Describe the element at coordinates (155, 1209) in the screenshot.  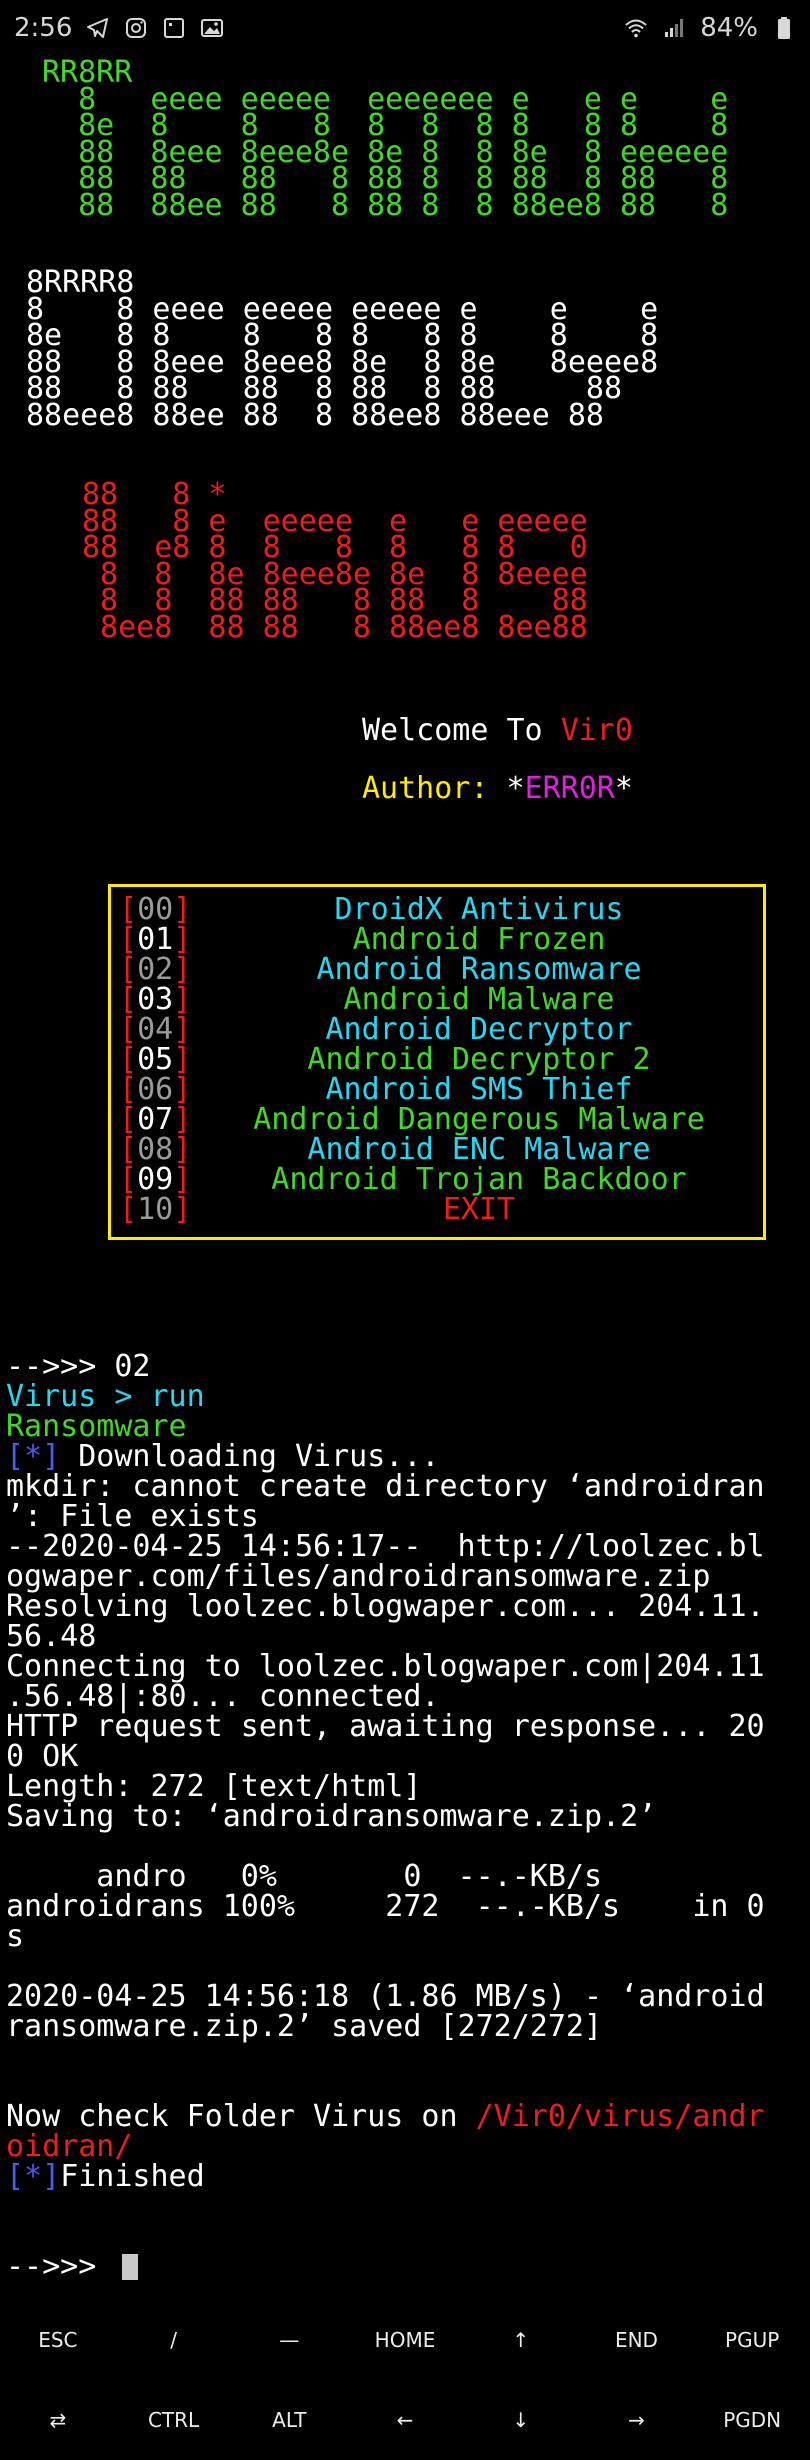
I see `menu-index: 10` at that location.